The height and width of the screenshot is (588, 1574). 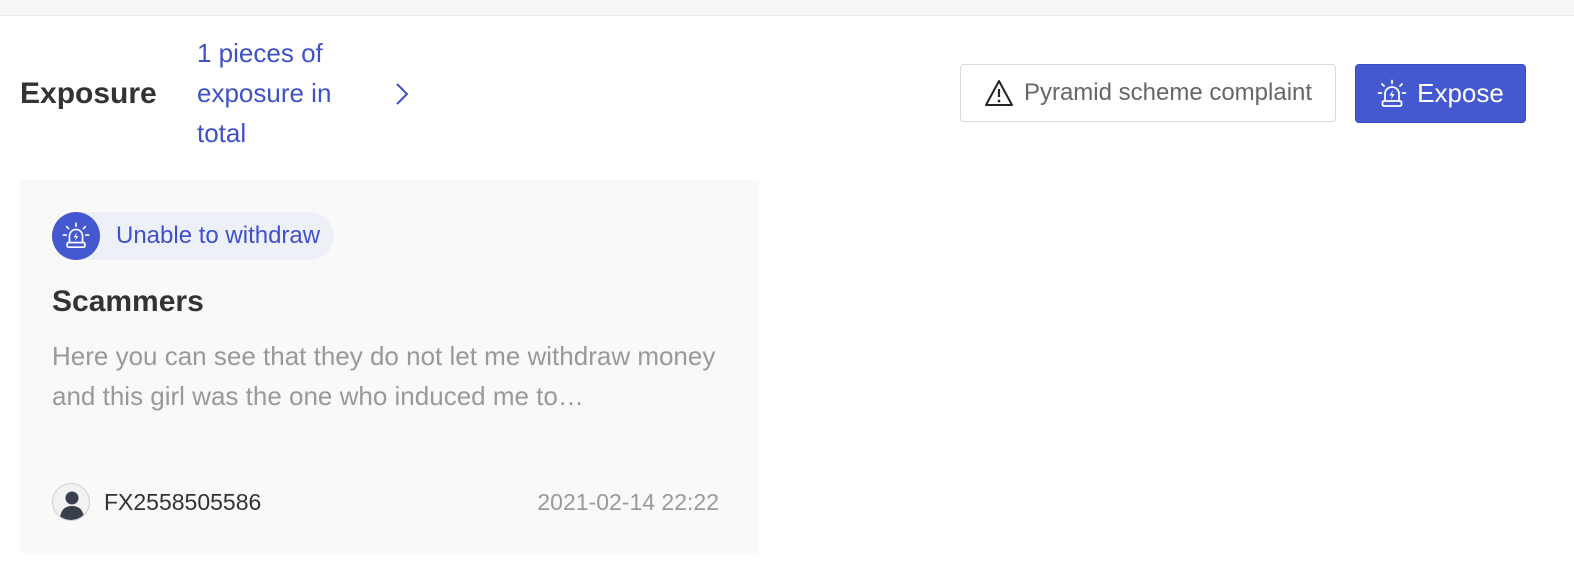 What do you see at coordinates (71, 502) in the screenshot?
I see `user-avatar-icon` at bounding box center [71, 502].